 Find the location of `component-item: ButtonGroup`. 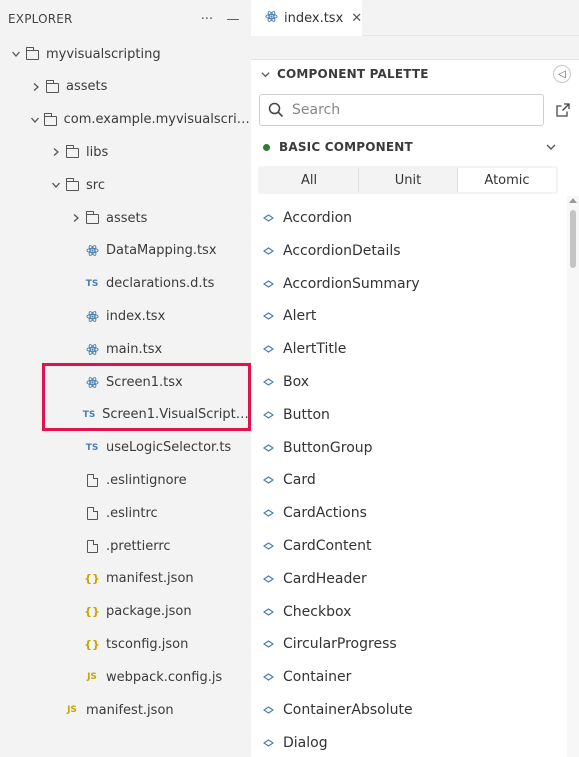

component-item: ButtonGroup is located at coordinates (406, 448).